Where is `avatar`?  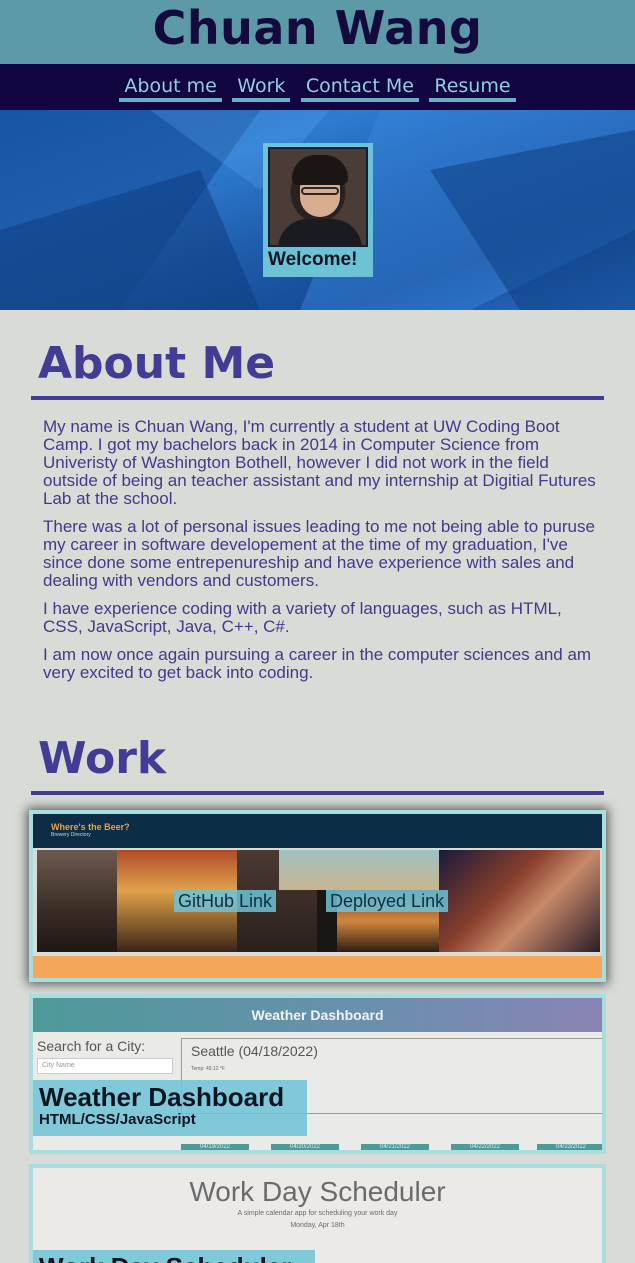 avatar is located at coordinates (318, 197).